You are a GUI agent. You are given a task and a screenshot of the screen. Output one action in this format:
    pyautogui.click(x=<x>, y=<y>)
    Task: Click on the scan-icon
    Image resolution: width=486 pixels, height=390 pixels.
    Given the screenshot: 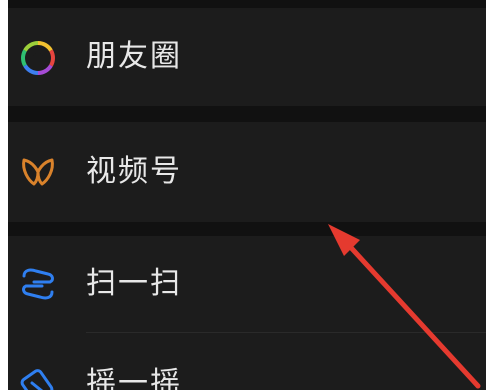 What is the action you would take?
    pyautogui.click(x=38, y=284)
    